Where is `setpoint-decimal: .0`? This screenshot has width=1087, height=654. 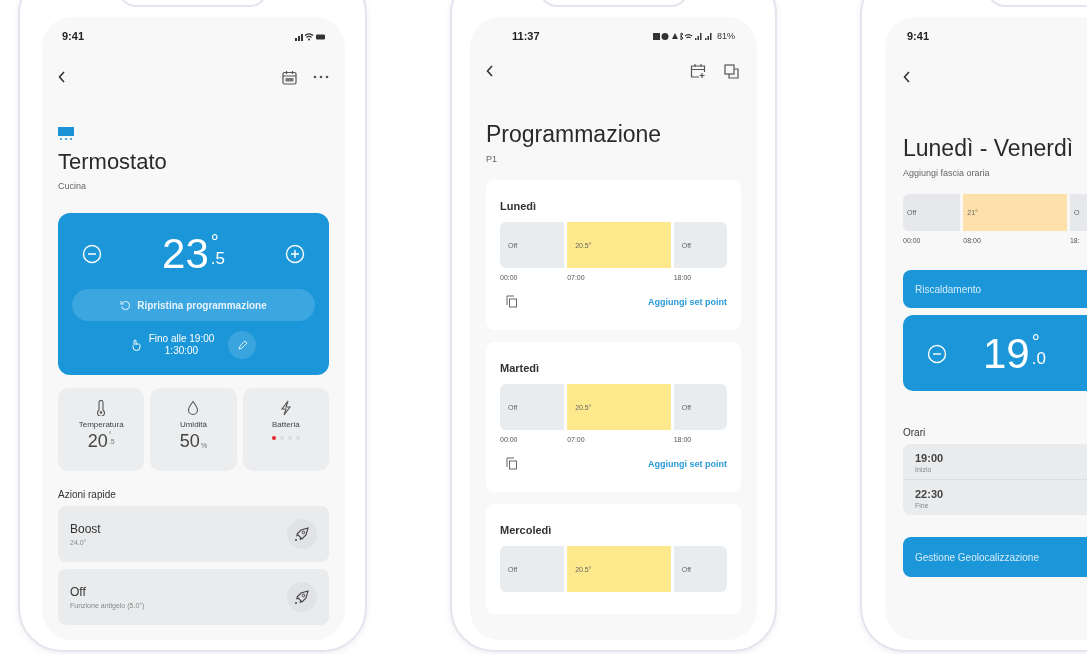 setpoint-decimal: .0 is located at coordinates (1038, 359).